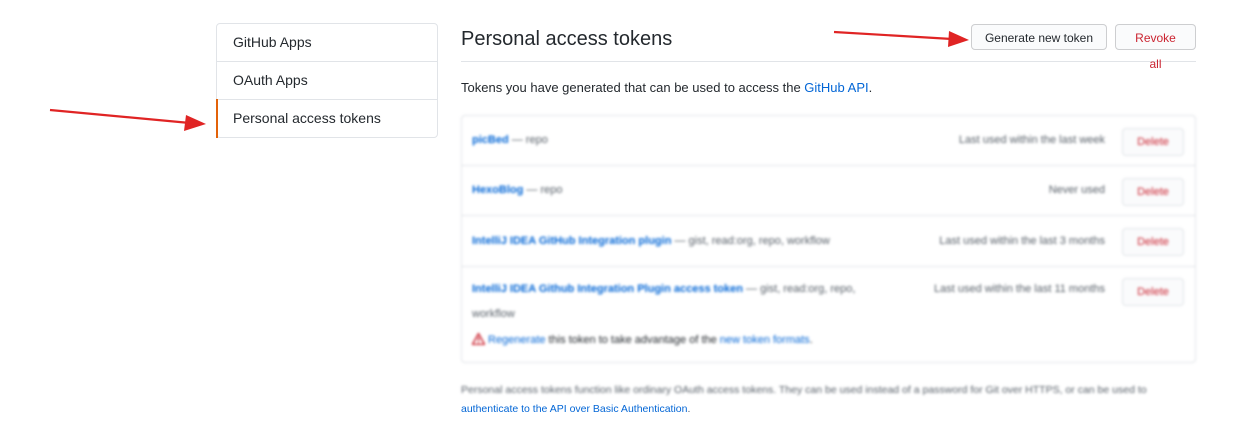 This screenshot has height=425, width=1236. I want to click on sidebar-item-label: GitHub Apps, so click(272, 42).